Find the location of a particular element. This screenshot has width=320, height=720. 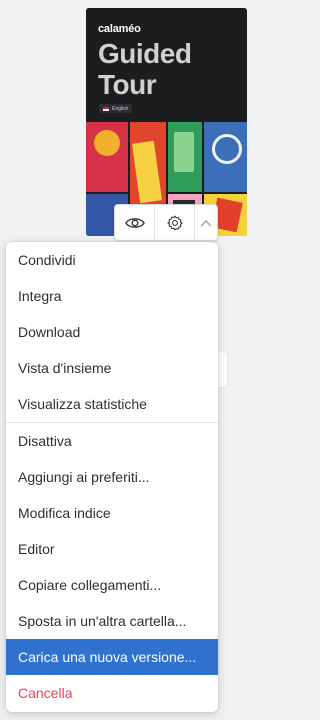

flag-icon is located at coordinates (106, 108).